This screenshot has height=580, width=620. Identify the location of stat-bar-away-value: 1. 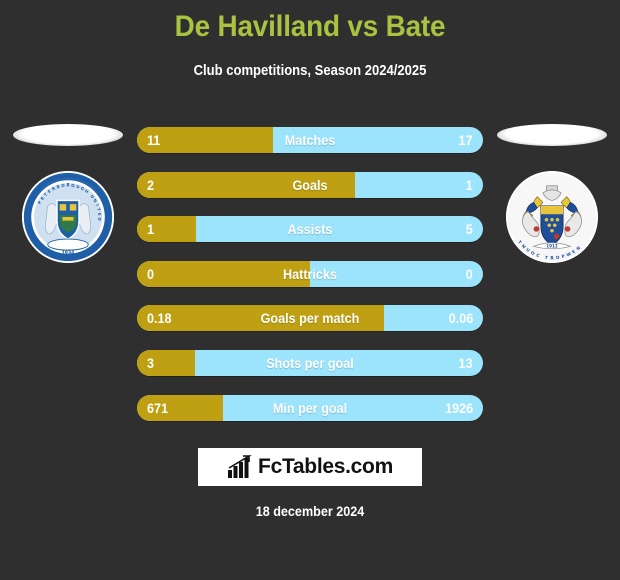
(469, 184).